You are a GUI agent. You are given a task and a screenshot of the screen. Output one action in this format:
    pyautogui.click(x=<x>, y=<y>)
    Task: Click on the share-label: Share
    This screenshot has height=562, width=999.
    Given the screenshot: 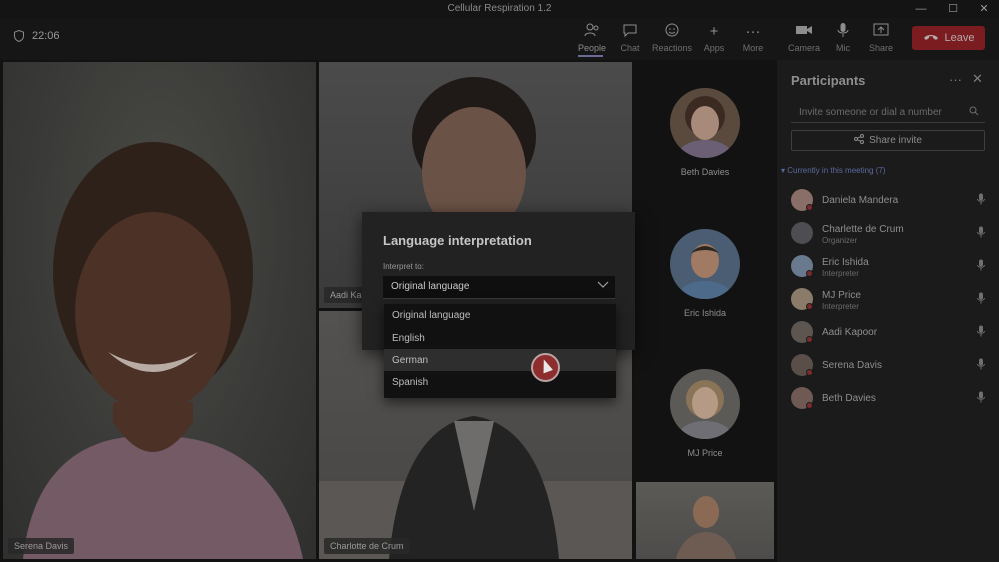 What is the action you would take?
    pyautogui.click(x=881, y=48)
    